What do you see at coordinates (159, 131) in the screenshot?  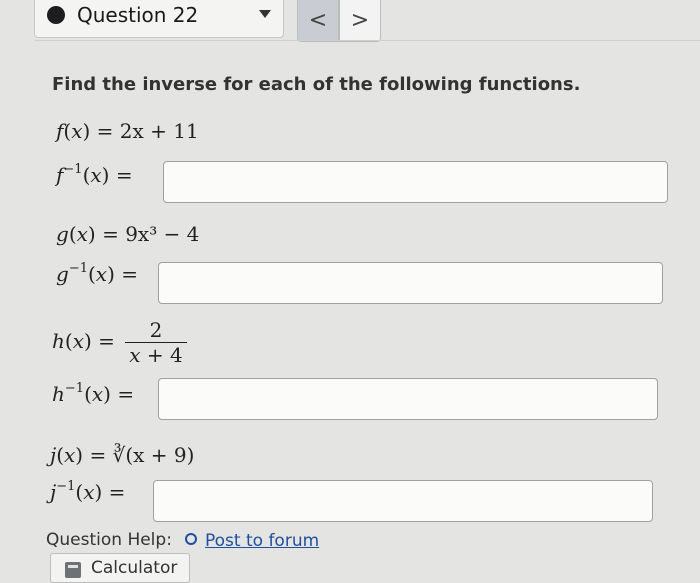 I see `function-f-expression: 2x + 11` at bounding box center [159, 131].